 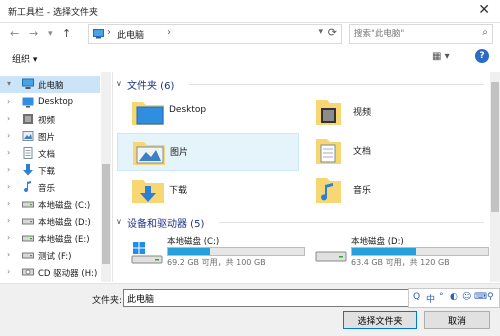 What do you see at coordinates (50, 102) in the screenshot?
I see `sidebar-item-desktop: › Desktop` at bounding box center [50, 102].